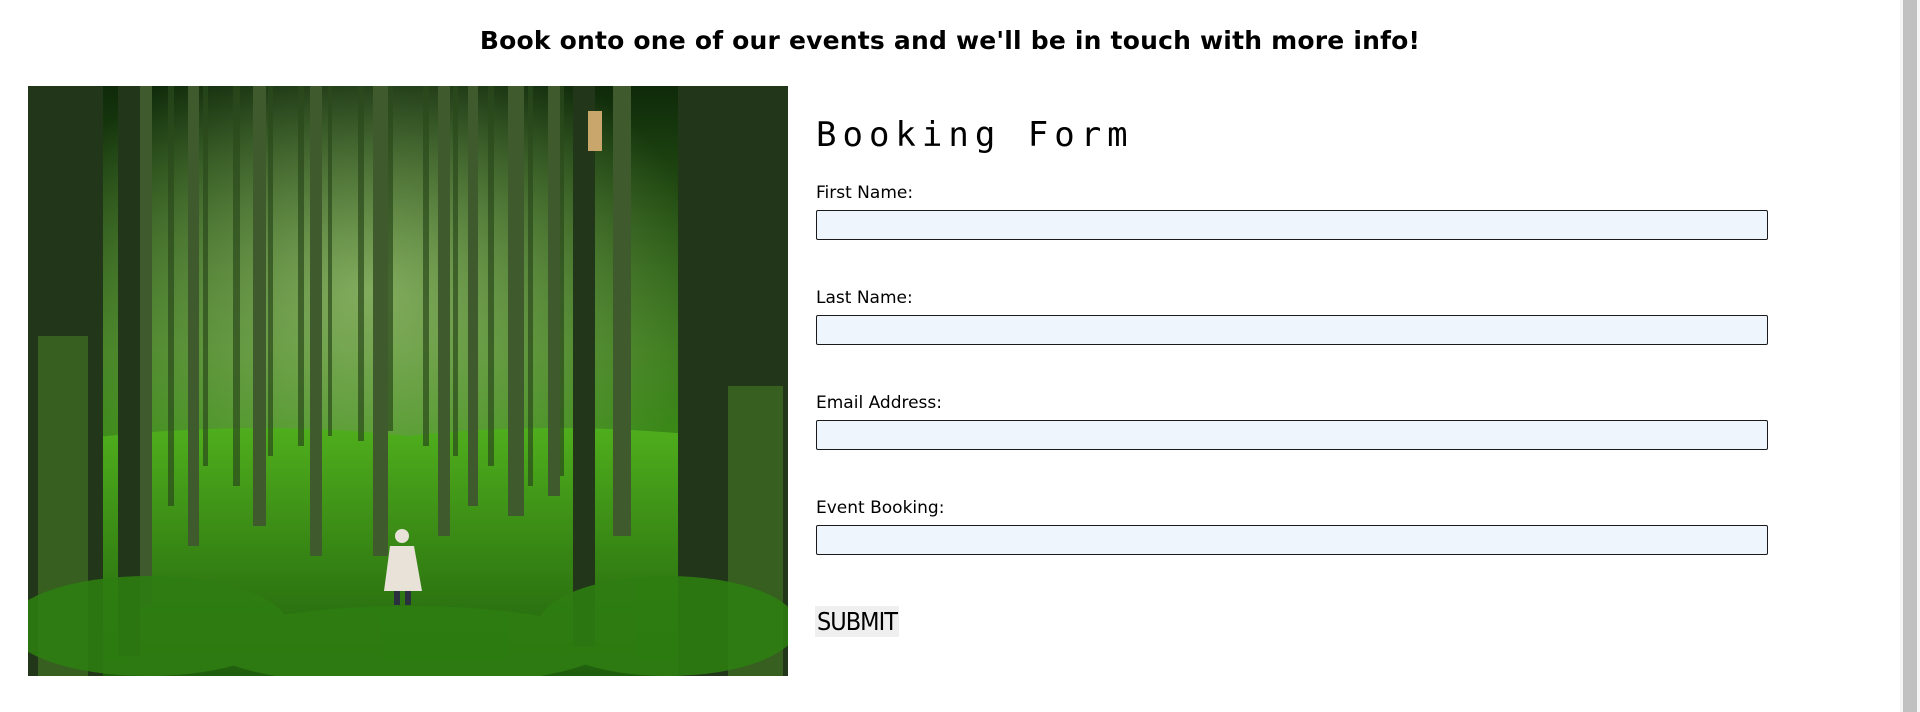  Describe the element at coordinates (880, 508) in the screenshot. I see `event-booking-label: Event Booking:` at that location.